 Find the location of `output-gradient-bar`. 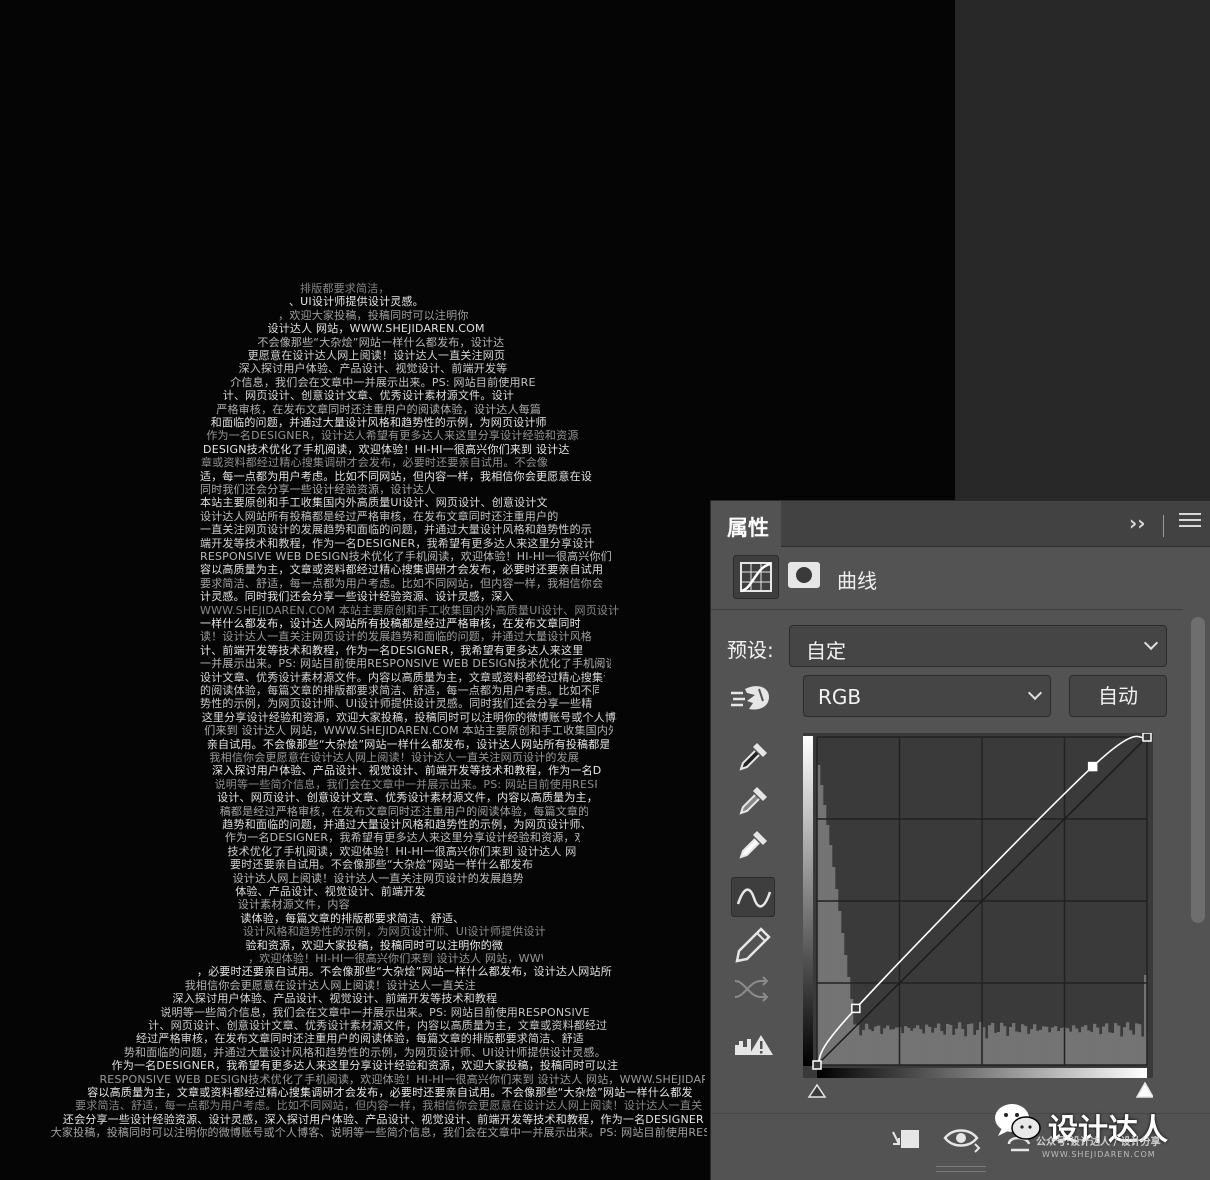

output-gradient-bar is located at coordinates (808, 901).